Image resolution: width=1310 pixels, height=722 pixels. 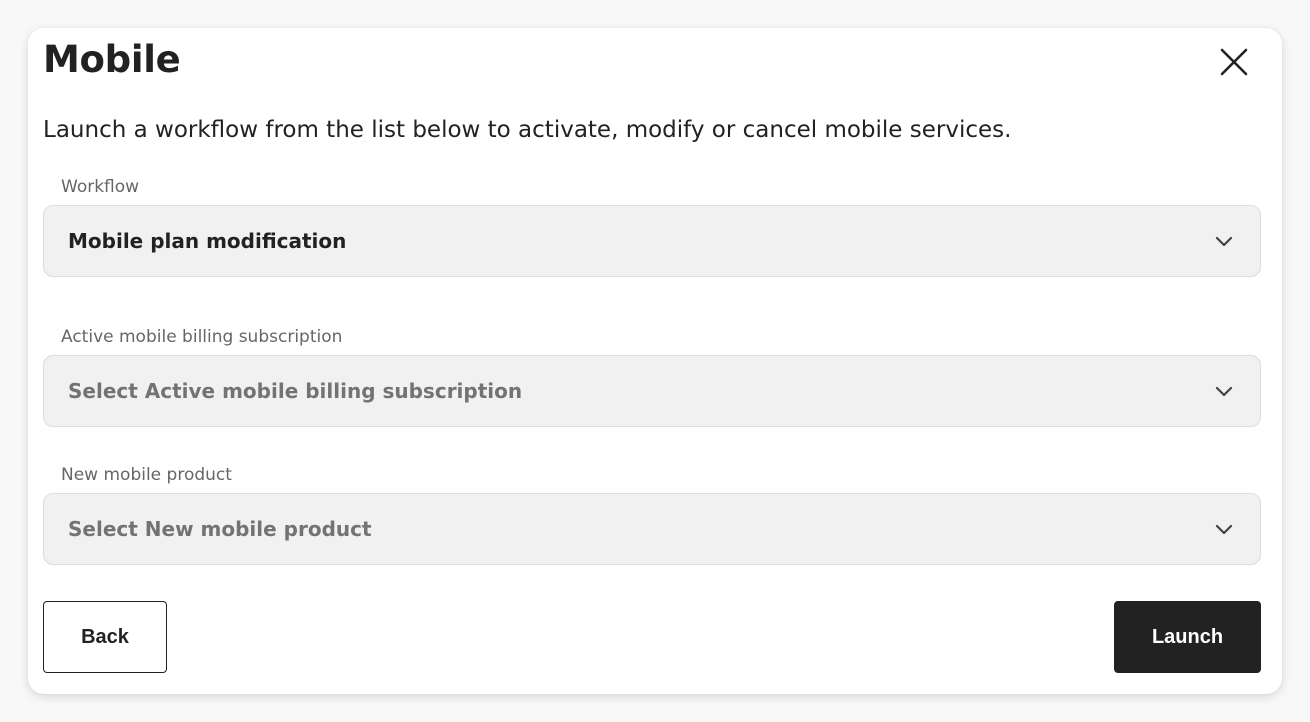 I want to click on close-icon, so click(x=1234, y=62).